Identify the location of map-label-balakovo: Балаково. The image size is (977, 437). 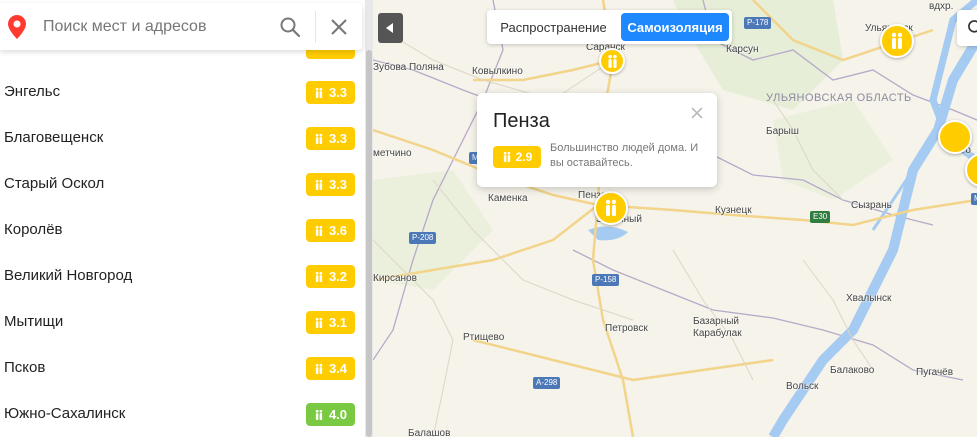
(852, 370).